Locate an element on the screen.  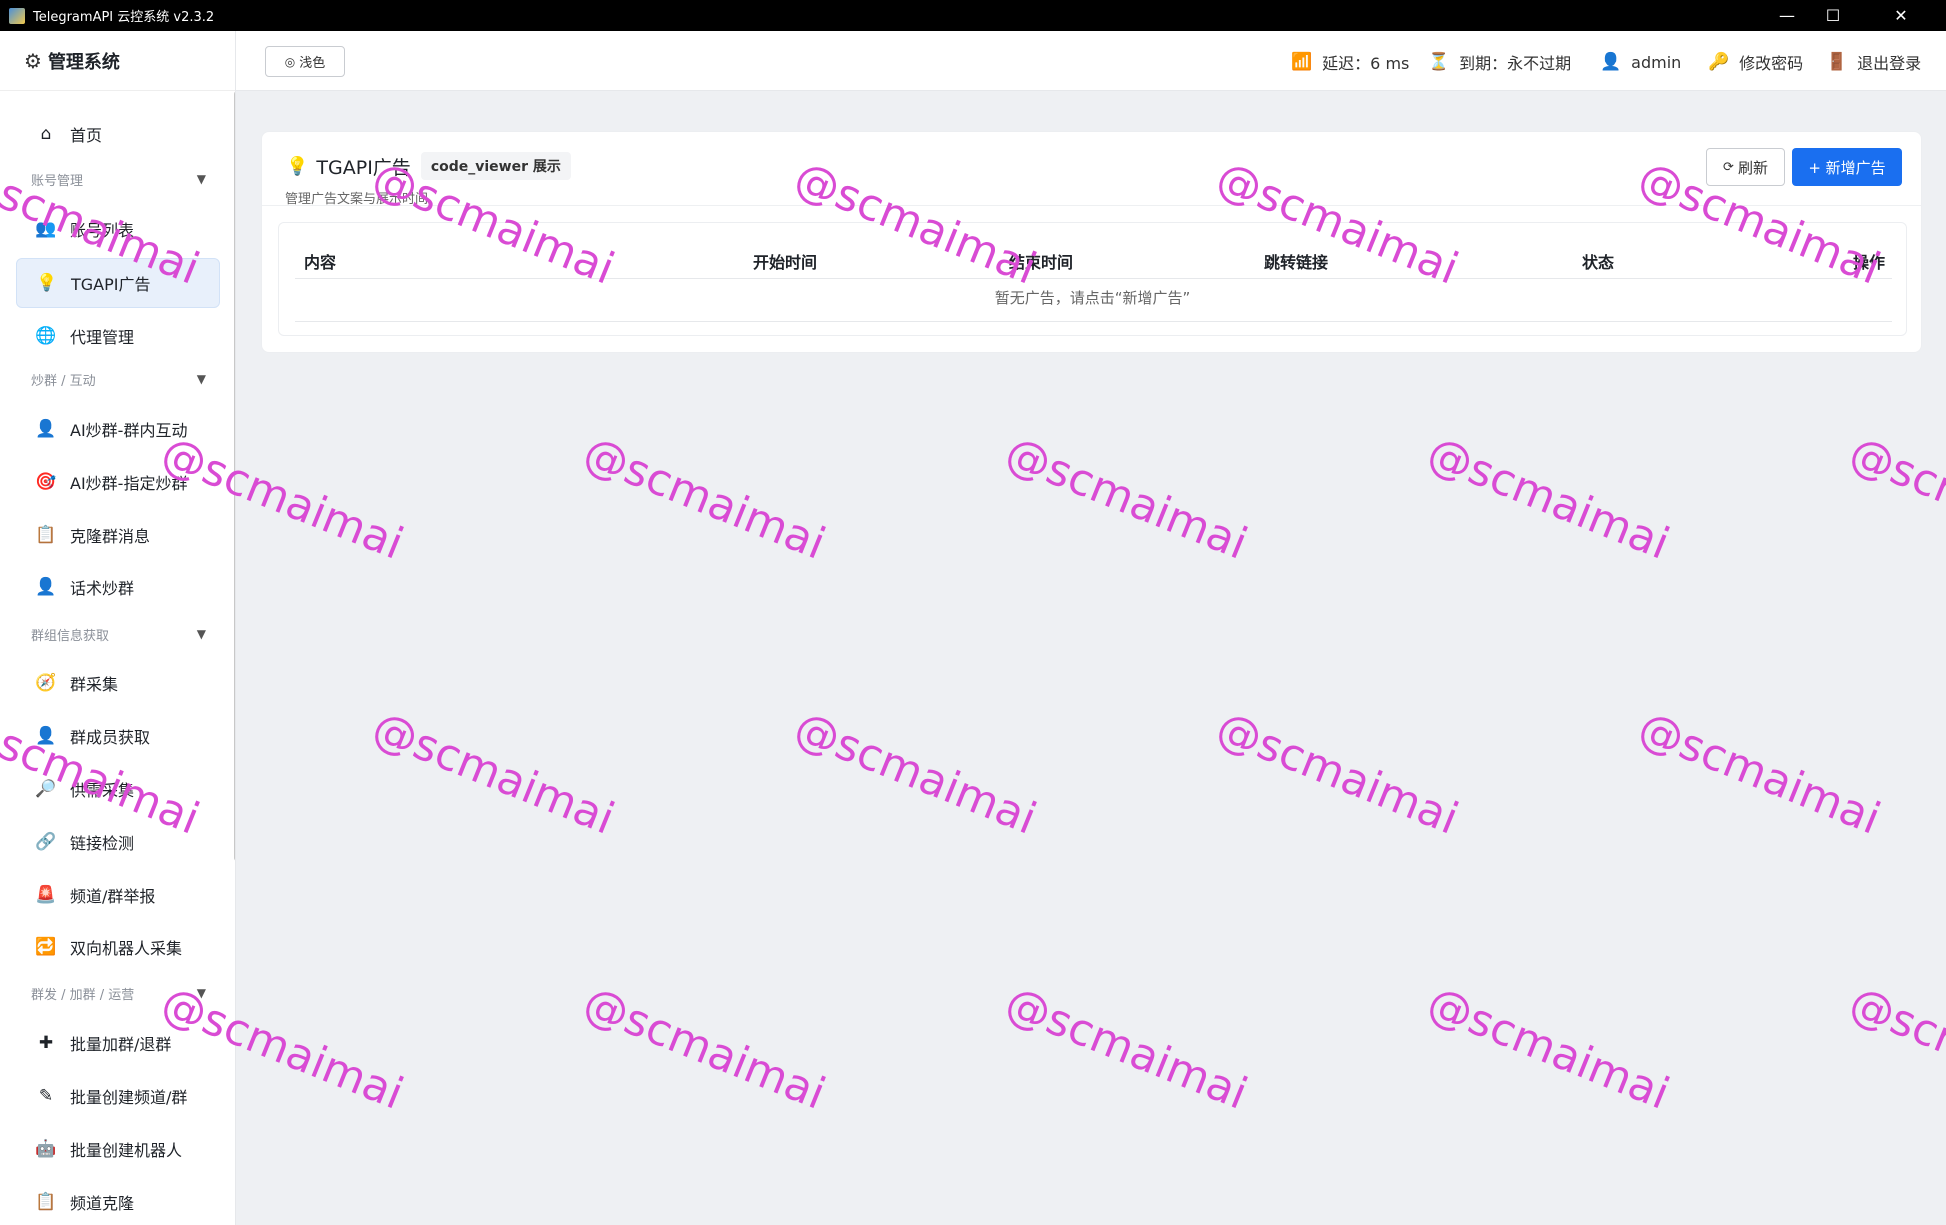
sidebar-group-account: 账号管理 ▼ is located at coordinates (118, 179).